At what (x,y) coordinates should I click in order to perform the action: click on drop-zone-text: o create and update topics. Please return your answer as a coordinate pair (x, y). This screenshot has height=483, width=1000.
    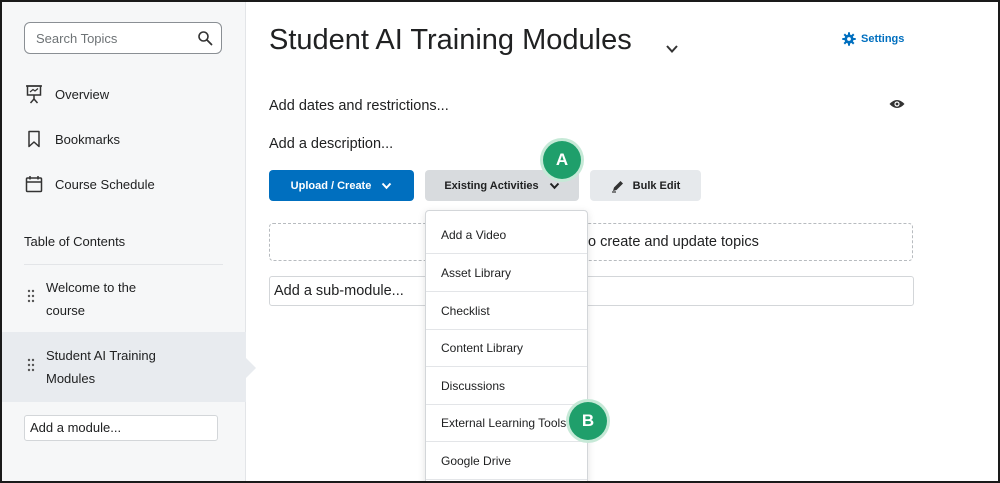
    Looking at the image, I should click on (673, 242).